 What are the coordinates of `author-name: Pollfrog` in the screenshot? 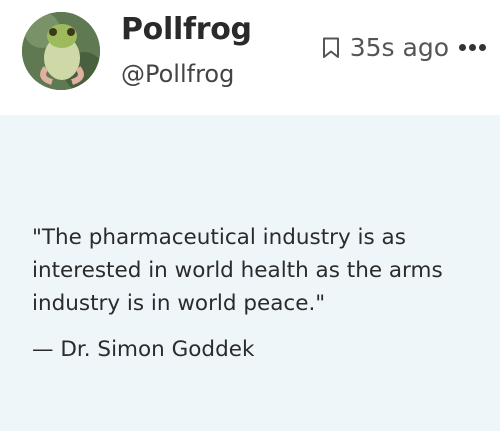 It's located at (186, 29).